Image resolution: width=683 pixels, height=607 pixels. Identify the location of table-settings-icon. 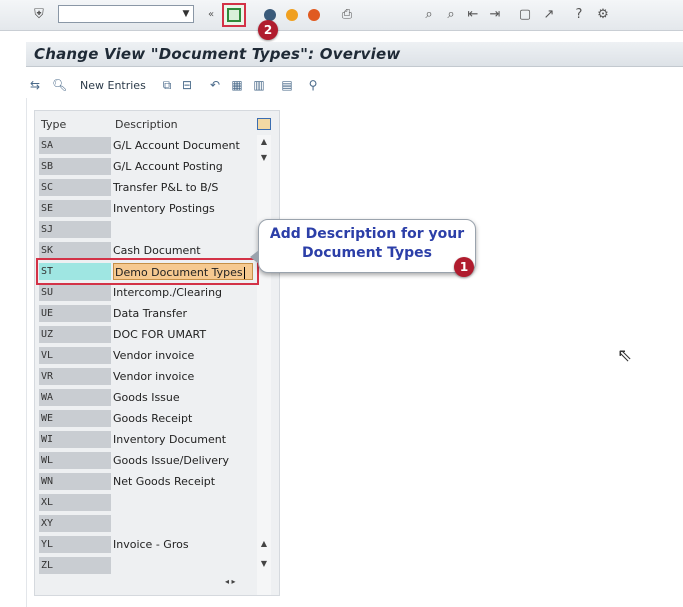
(264, 124).